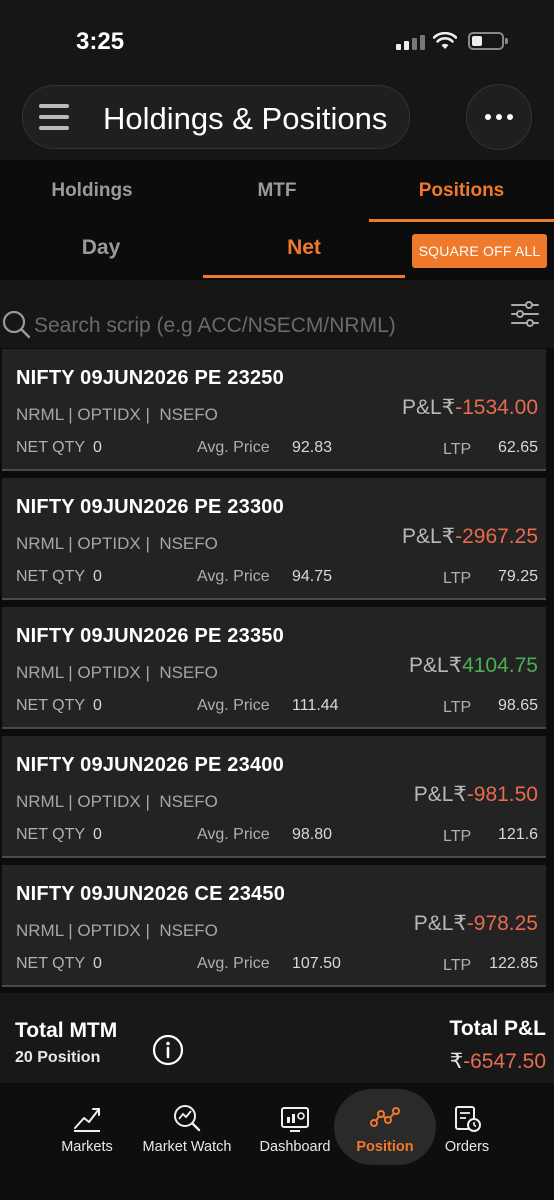  Describe the element at coordinates (517, 447) in the screenshot. I see `ltp-value: 62.65` at that location.